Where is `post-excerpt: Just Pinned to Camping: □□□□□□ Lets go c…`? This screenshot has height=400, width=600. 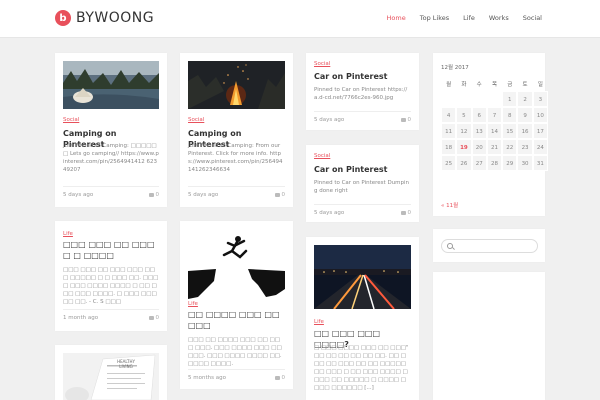 post-excerpt: Just Pinned to Camping: □□□□□□ Lets go c… is located at coordinates (111, 158).